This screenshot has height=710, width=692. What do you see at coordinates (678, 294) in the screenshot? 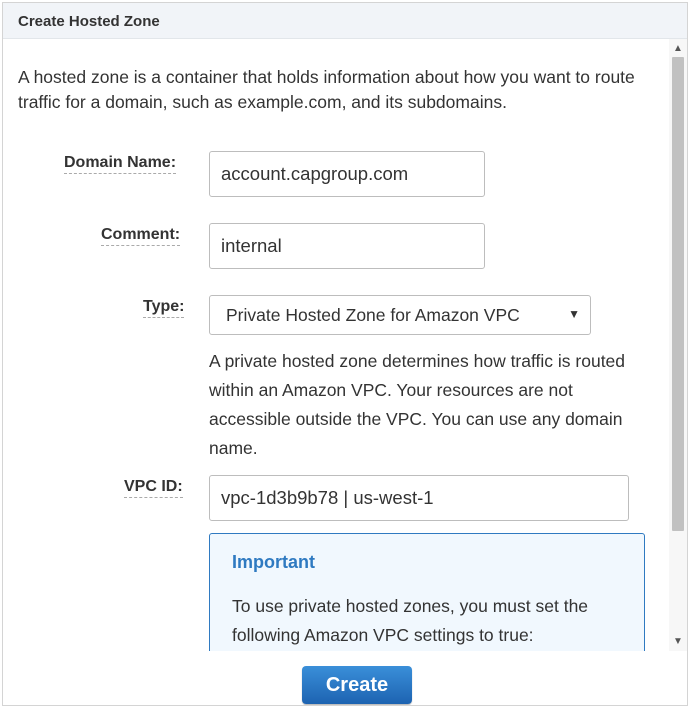
I see `scrollbar-thumb` at bounding box center [678, 294].